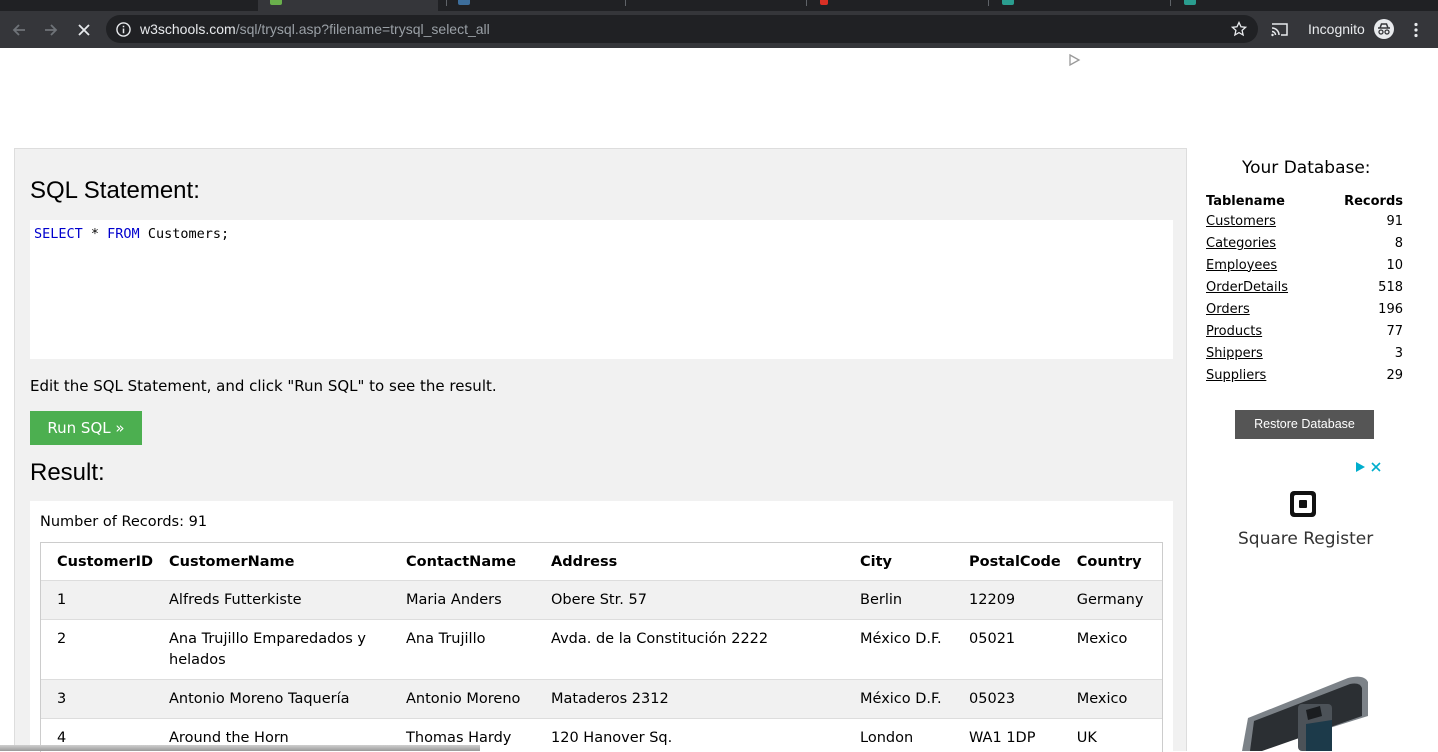 This screenshot has width=1438, height=752. I want to click on column-header: ContactName, so click(462, 562).